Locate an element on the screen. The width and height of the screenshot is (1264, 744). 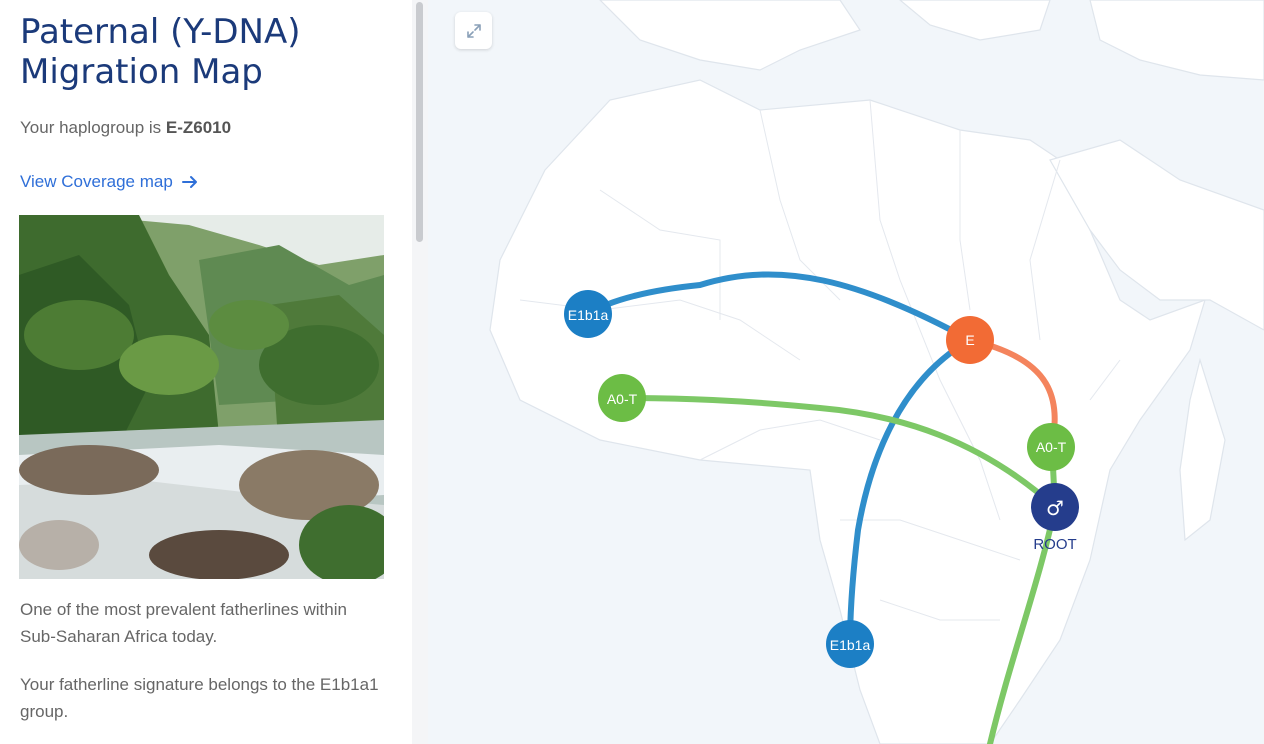
node-label: E is located at coordinates (969, 340).